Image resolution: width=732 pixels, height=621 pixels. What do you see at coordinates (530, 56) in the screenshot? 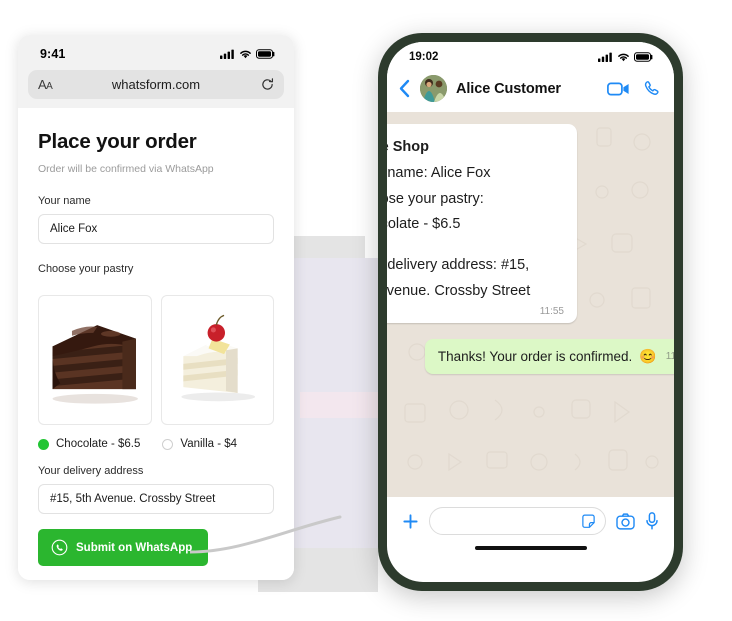
I see `phone-status-bar: 19:02` at bounding box center [530, 56].